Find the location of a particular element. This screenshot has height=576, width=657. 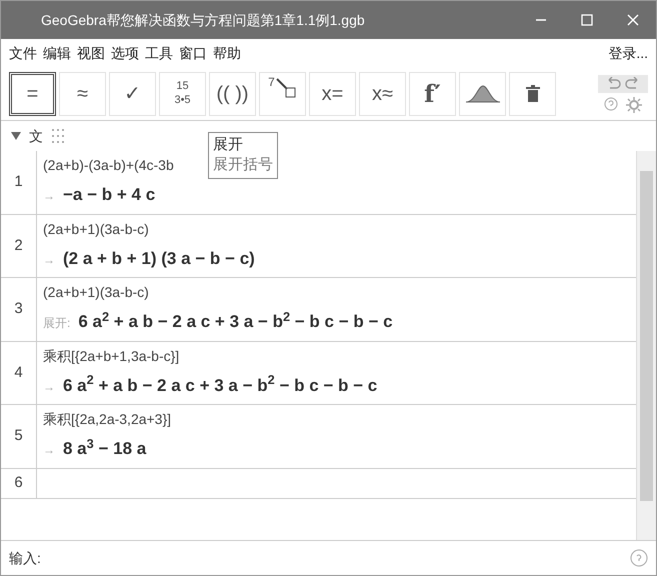

maximize-icon is located at coordinates (587, 20).